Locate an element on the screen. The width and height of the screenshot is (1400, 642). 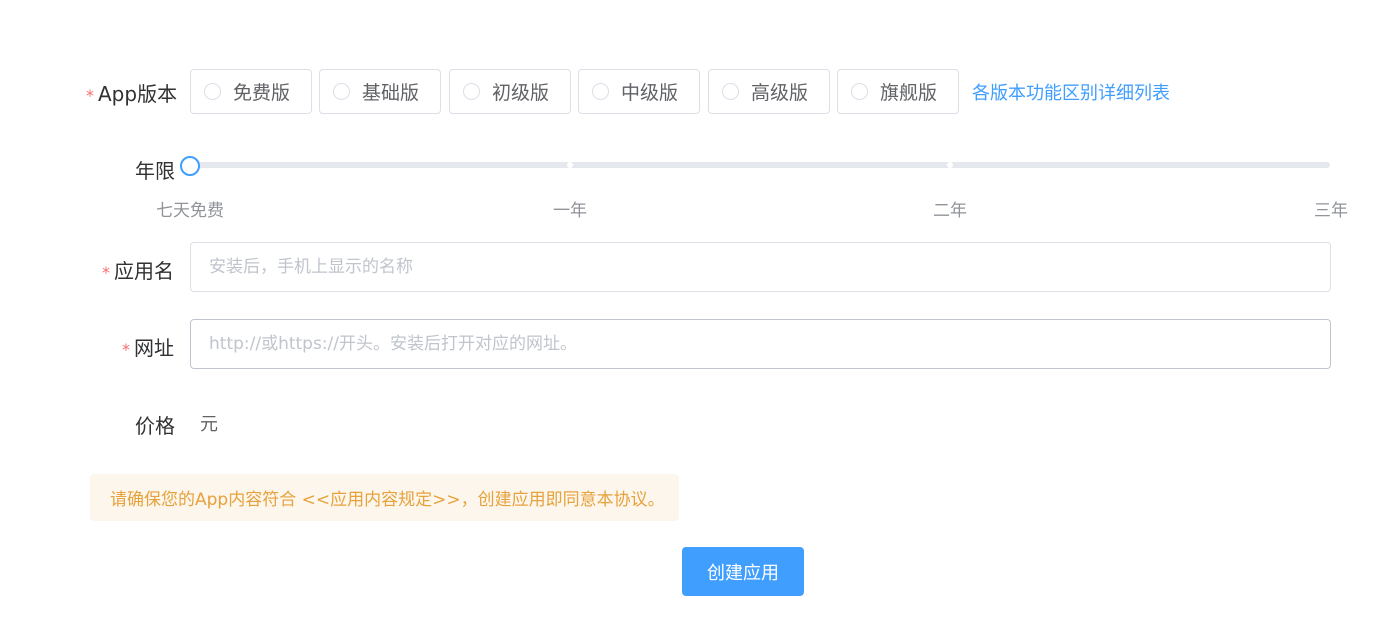
version-option-label: 基础版 is located at coordinates (391, 93).